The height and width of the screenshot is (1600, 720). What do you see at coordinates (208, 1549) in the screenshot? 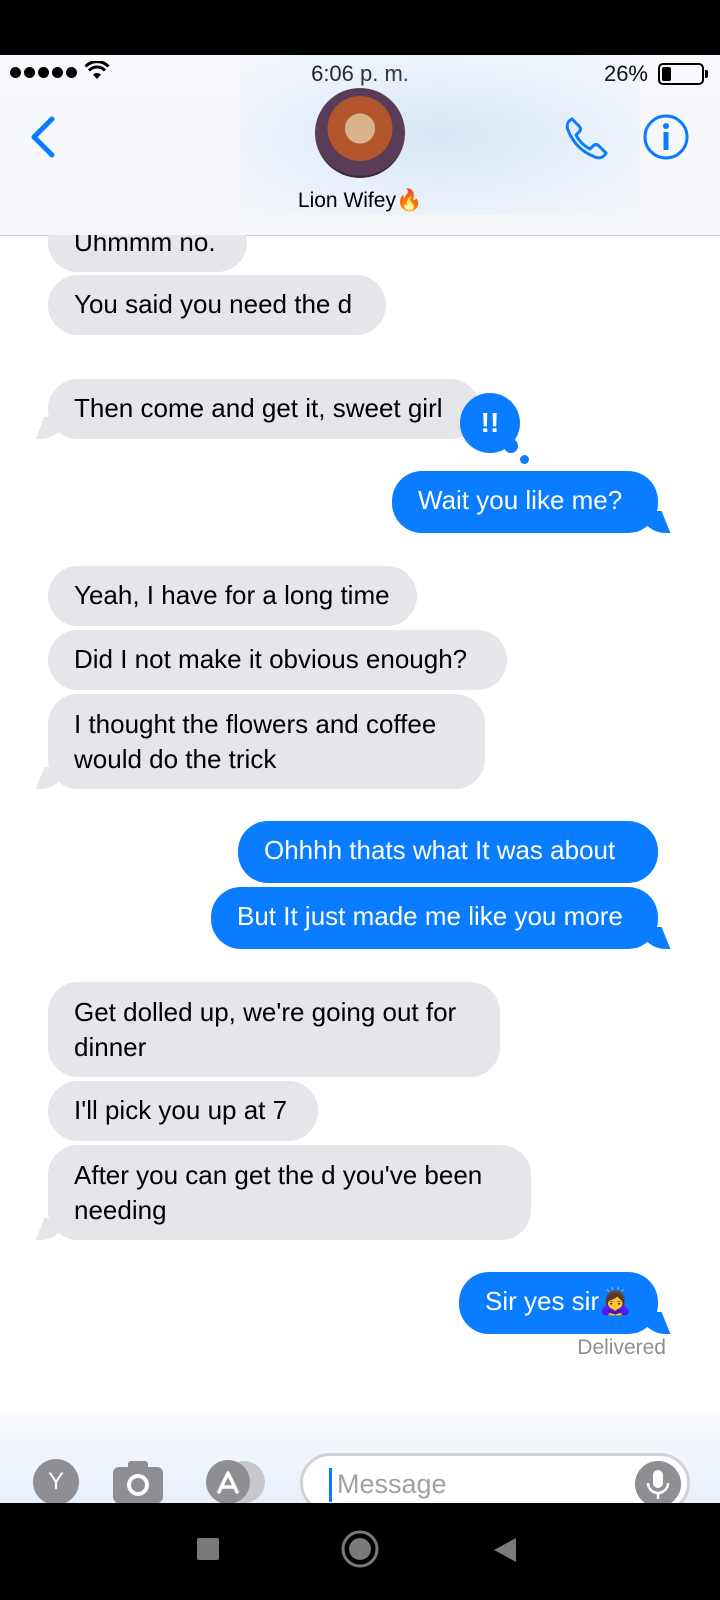
I see `recents-square-icon` at bounding box center [208, 1549].